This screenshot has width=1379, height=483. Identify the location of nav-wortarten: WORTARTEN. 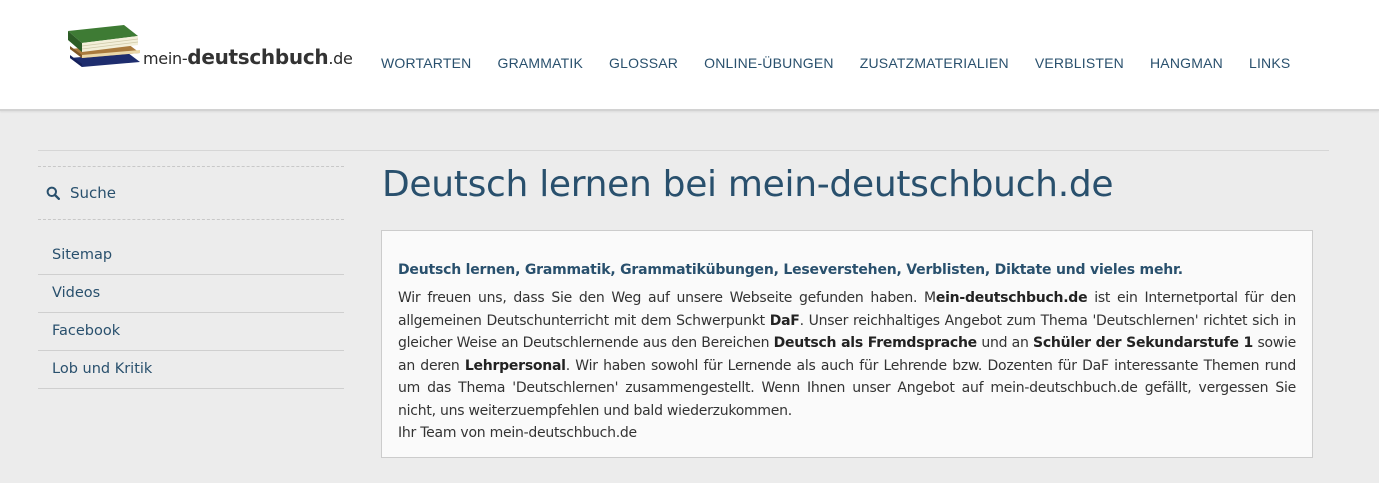
(426, 63).